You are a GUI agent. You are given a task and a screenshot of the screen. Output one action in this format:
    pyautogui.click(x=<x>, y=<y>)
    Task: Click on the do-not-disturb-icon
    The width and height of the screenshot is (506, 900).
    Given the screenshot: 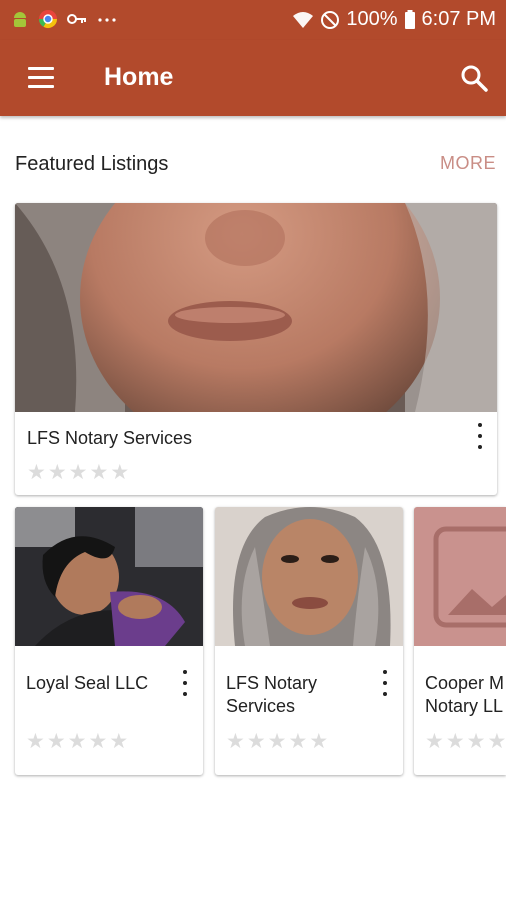 What is the action you would take?
    pyautogui.click(x=330, y=19)
    